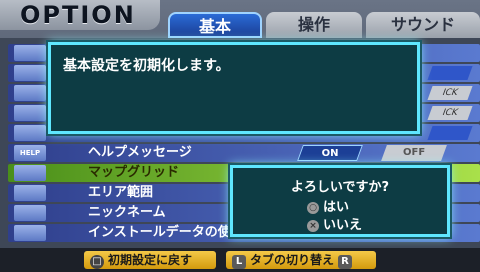  Describe the element at coordinates (30, 193) in the screenshot. I see `area-icon` at that location.